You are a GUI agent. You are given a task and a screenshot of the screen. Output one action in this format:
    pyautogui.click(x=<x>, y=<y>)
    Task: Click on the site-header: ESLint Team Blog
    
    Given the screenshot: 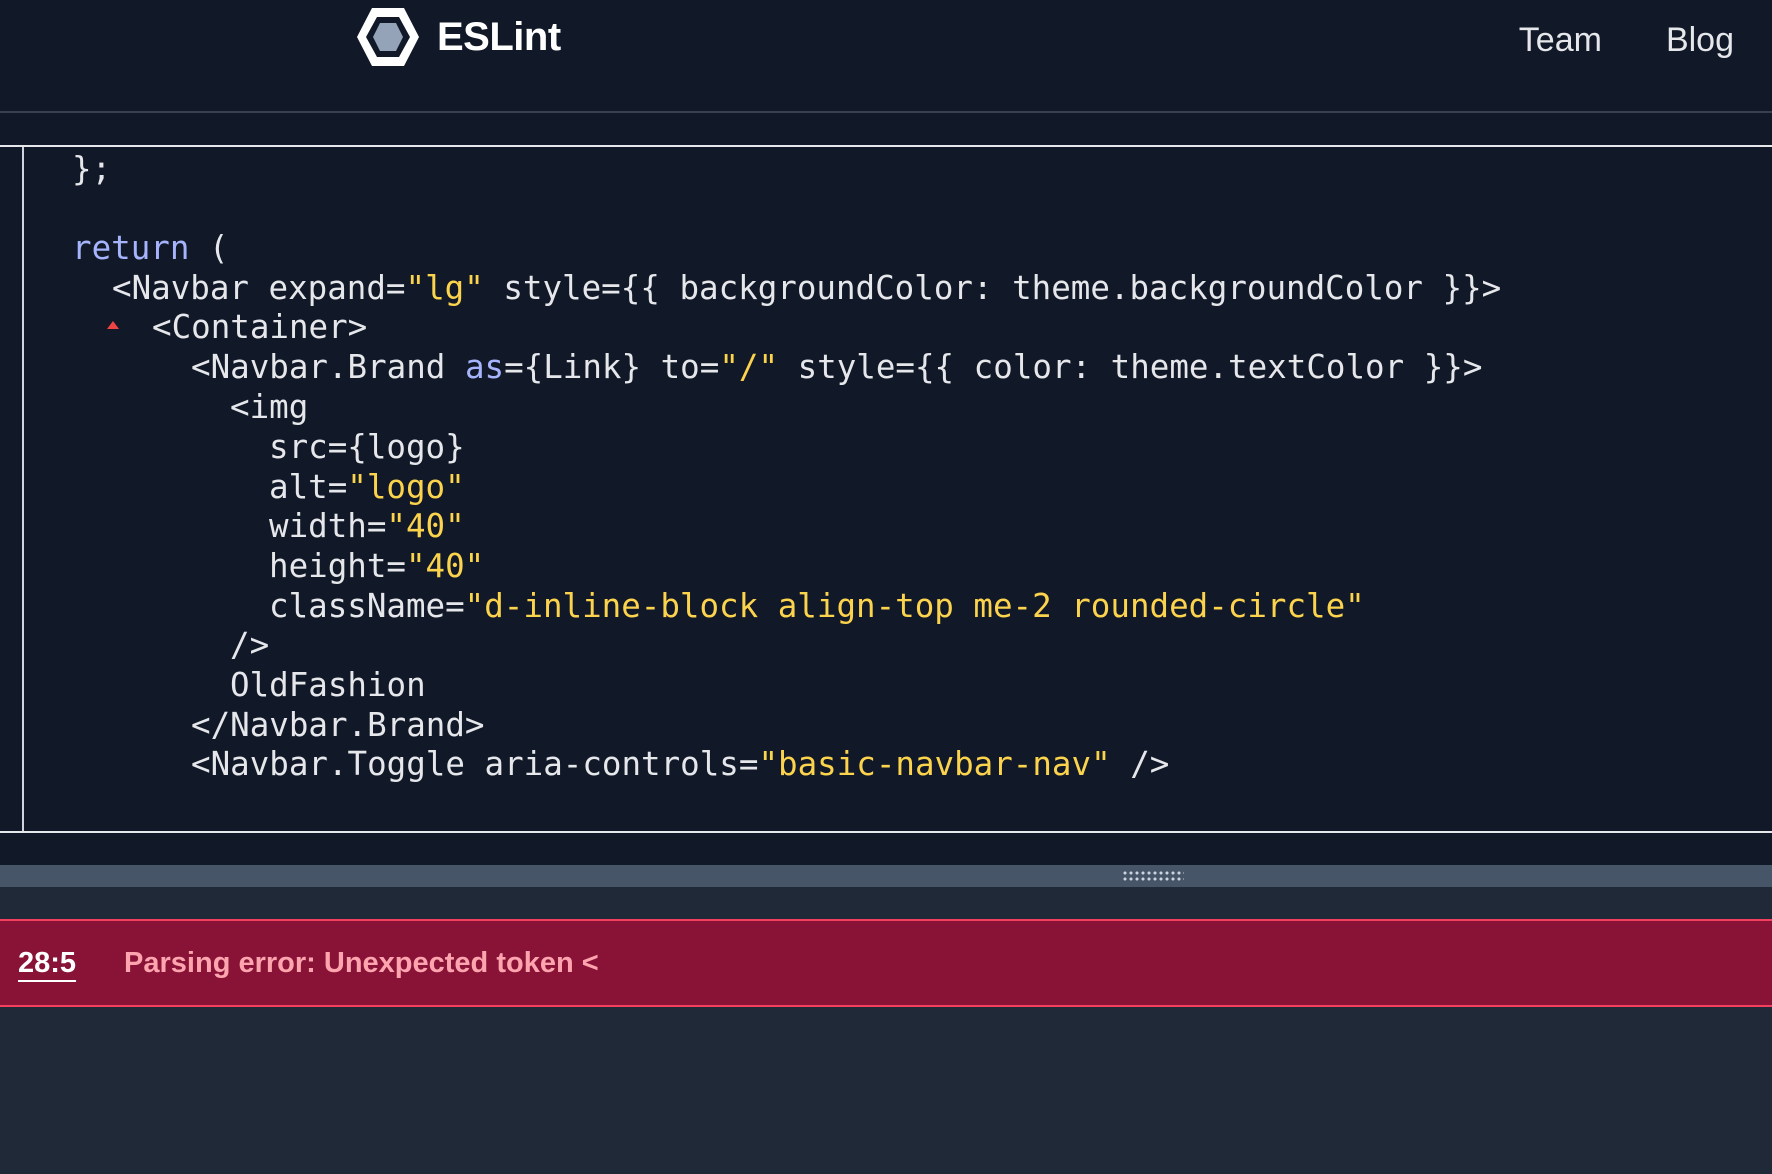 What is the action you would take?
    pyautogui.click(x=886, y=56)
    